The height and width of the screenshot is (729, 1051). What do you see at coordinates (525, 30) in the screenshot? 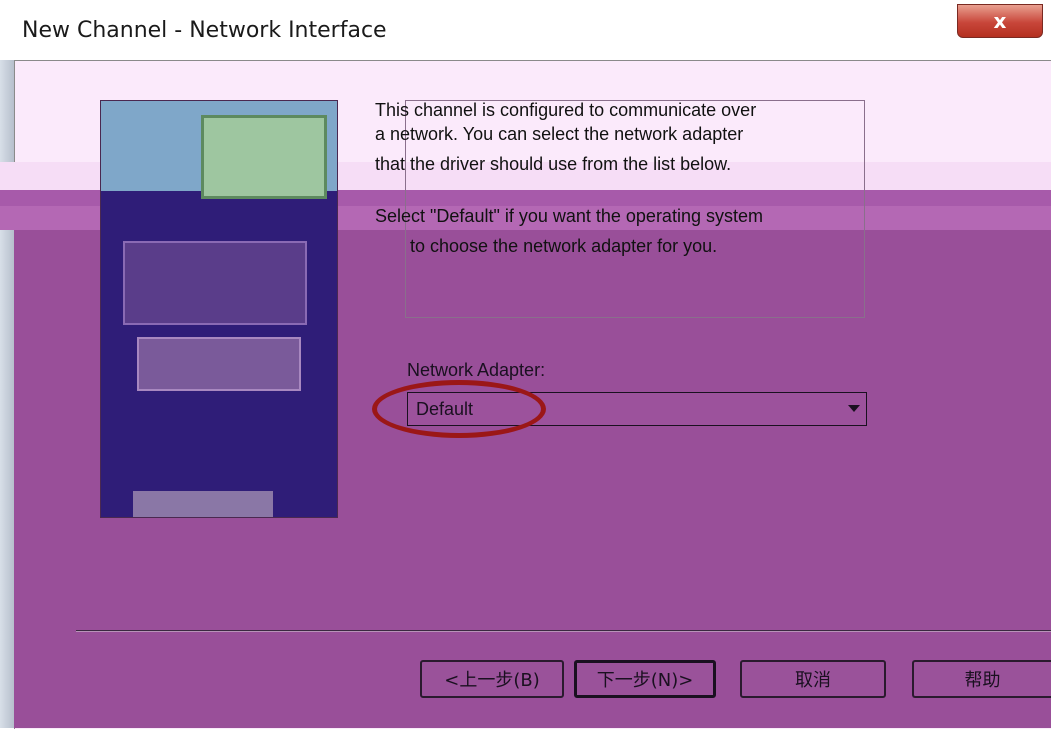
I see `title-bar: New Channel - Network Interface x` at bounding box center [525, 30].